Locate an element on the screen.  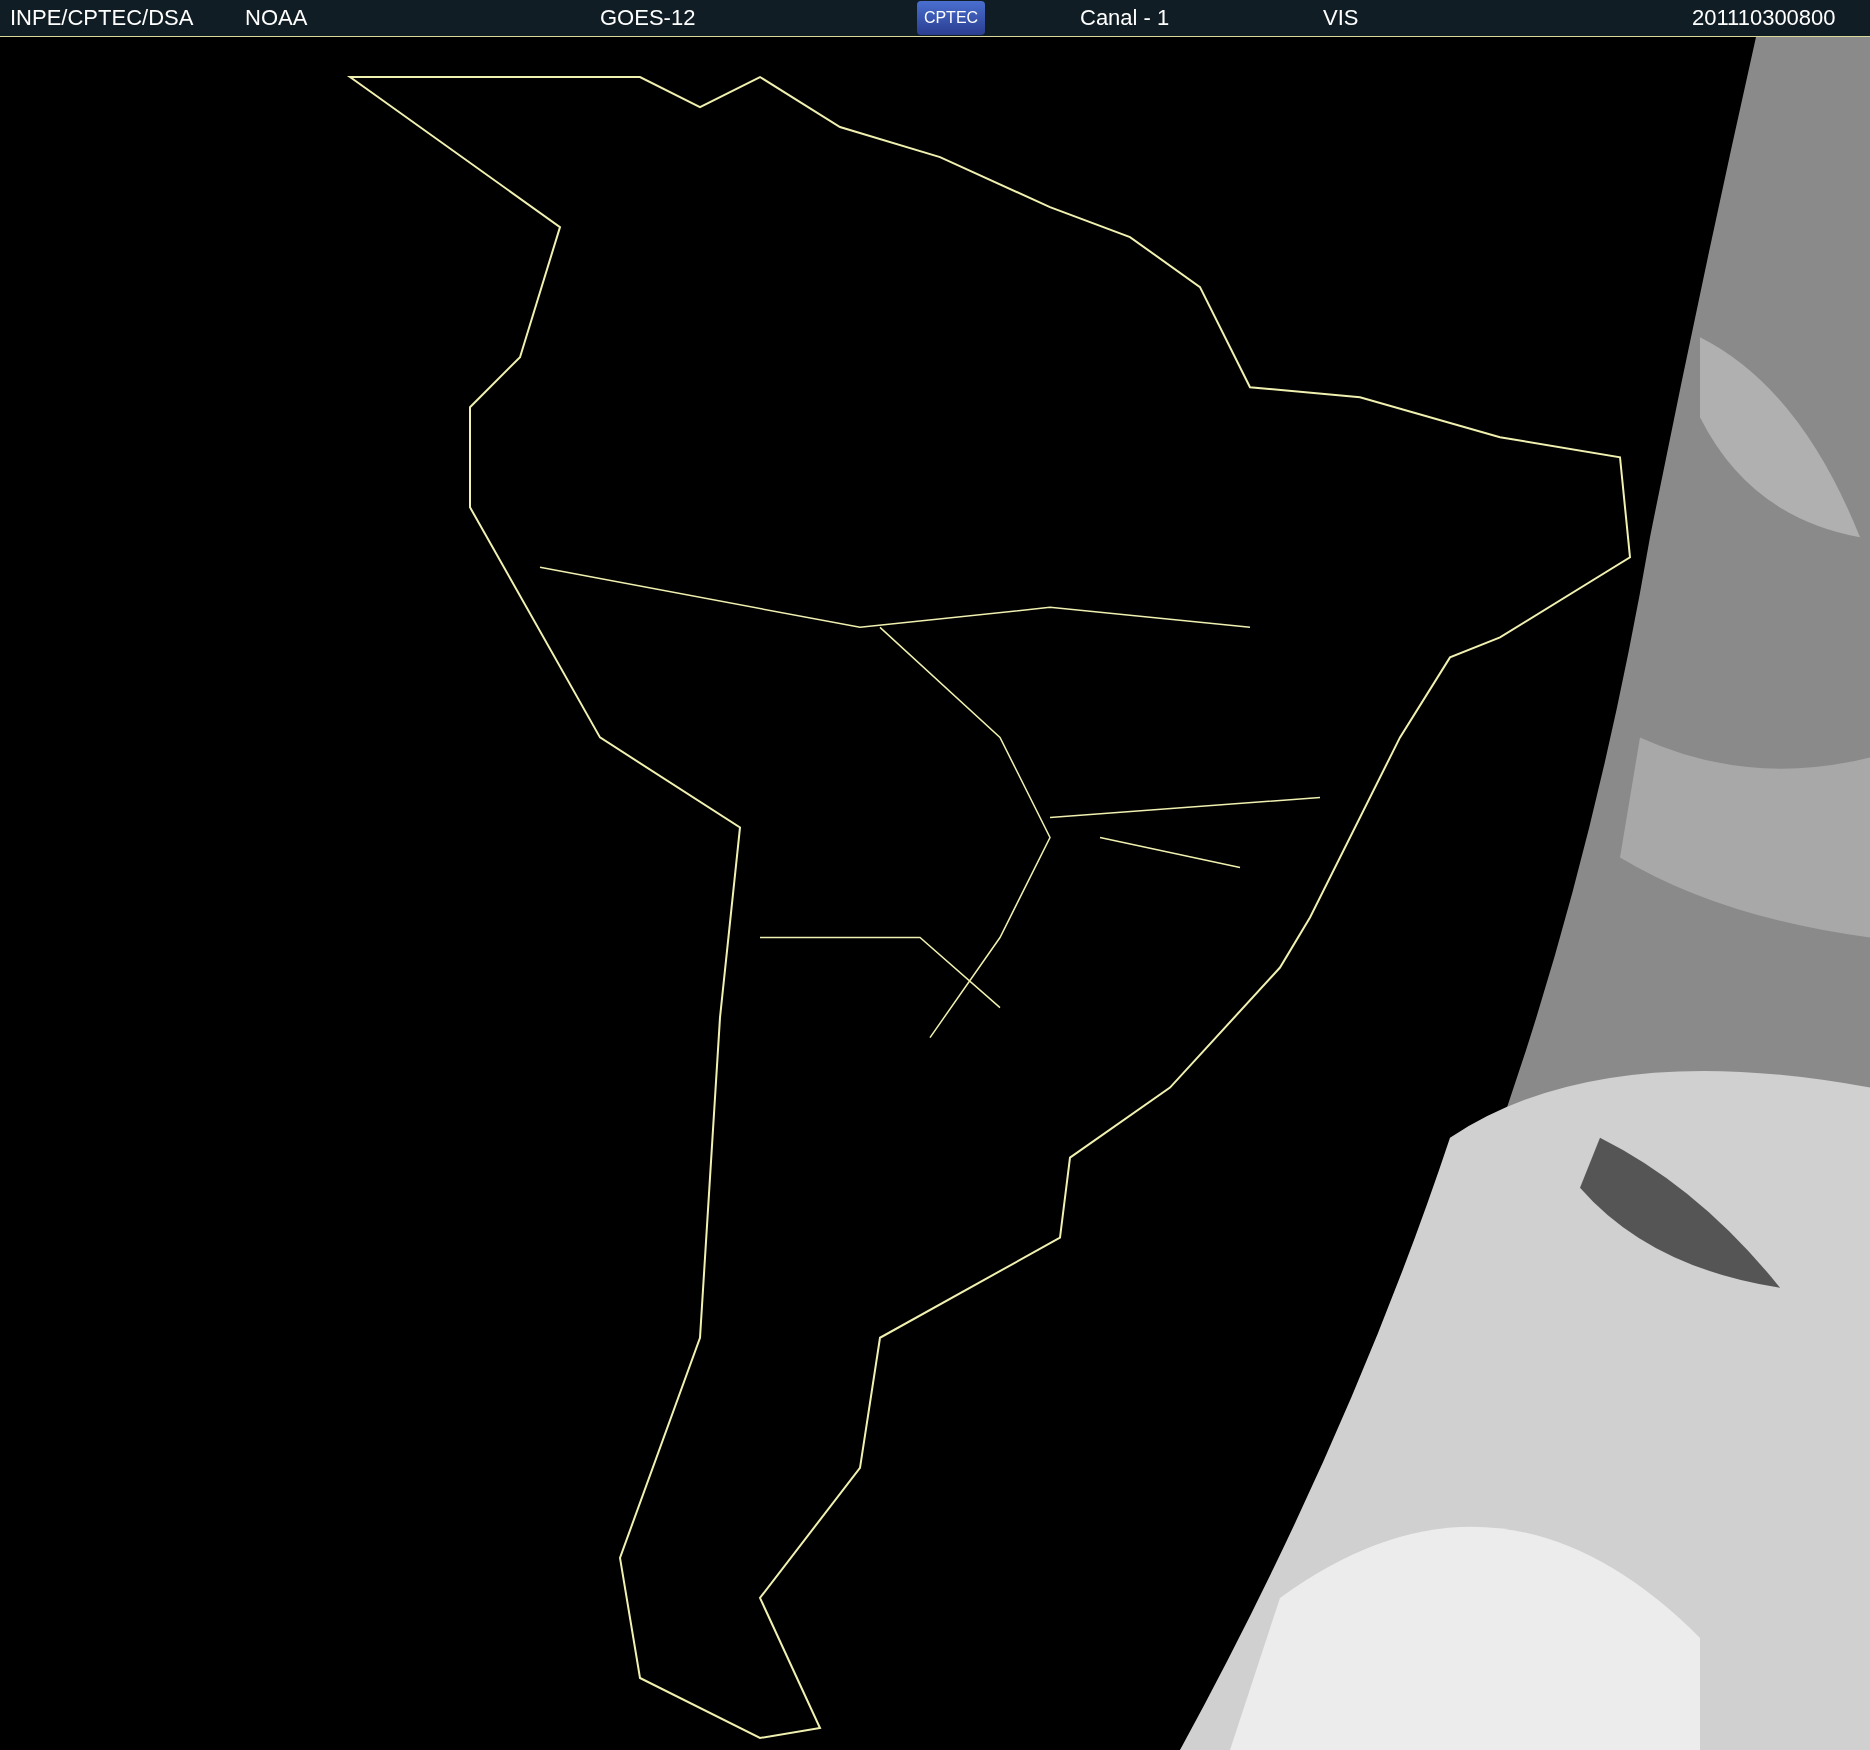
source-label: INPE/CPTEC/DSA is located at coordinates (102, 18).